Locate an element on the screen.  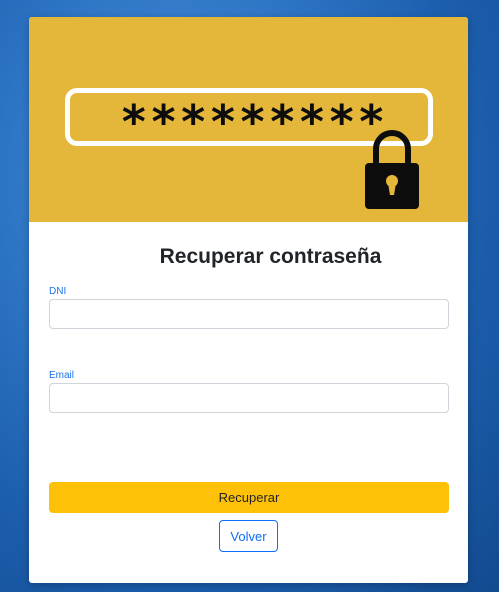
password-mask-text: ********* is located at coordinates (254, 122).